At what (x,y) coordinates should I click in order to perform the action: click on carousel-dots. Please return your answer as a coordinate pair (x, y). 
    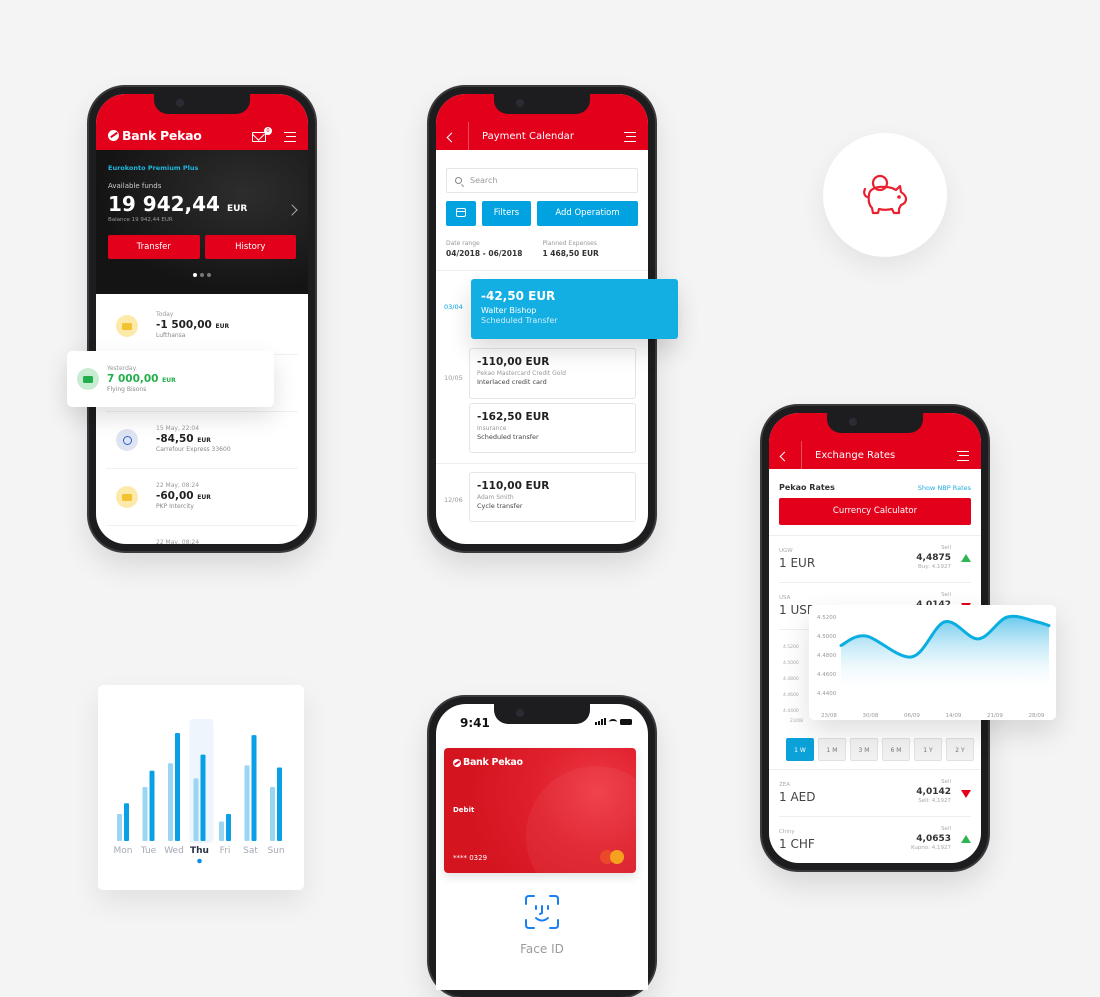
    Looking at the image, I should click on (202, 275).